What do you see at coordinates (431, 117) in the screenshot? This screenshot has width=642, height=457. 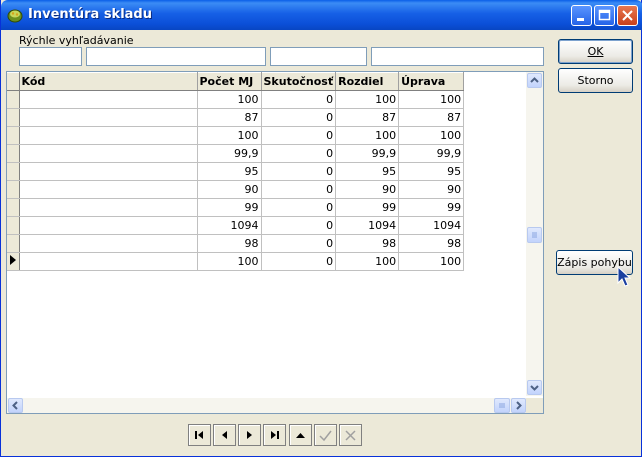 I see `cell-adjustment: 87` at bounding box center [431, 117].